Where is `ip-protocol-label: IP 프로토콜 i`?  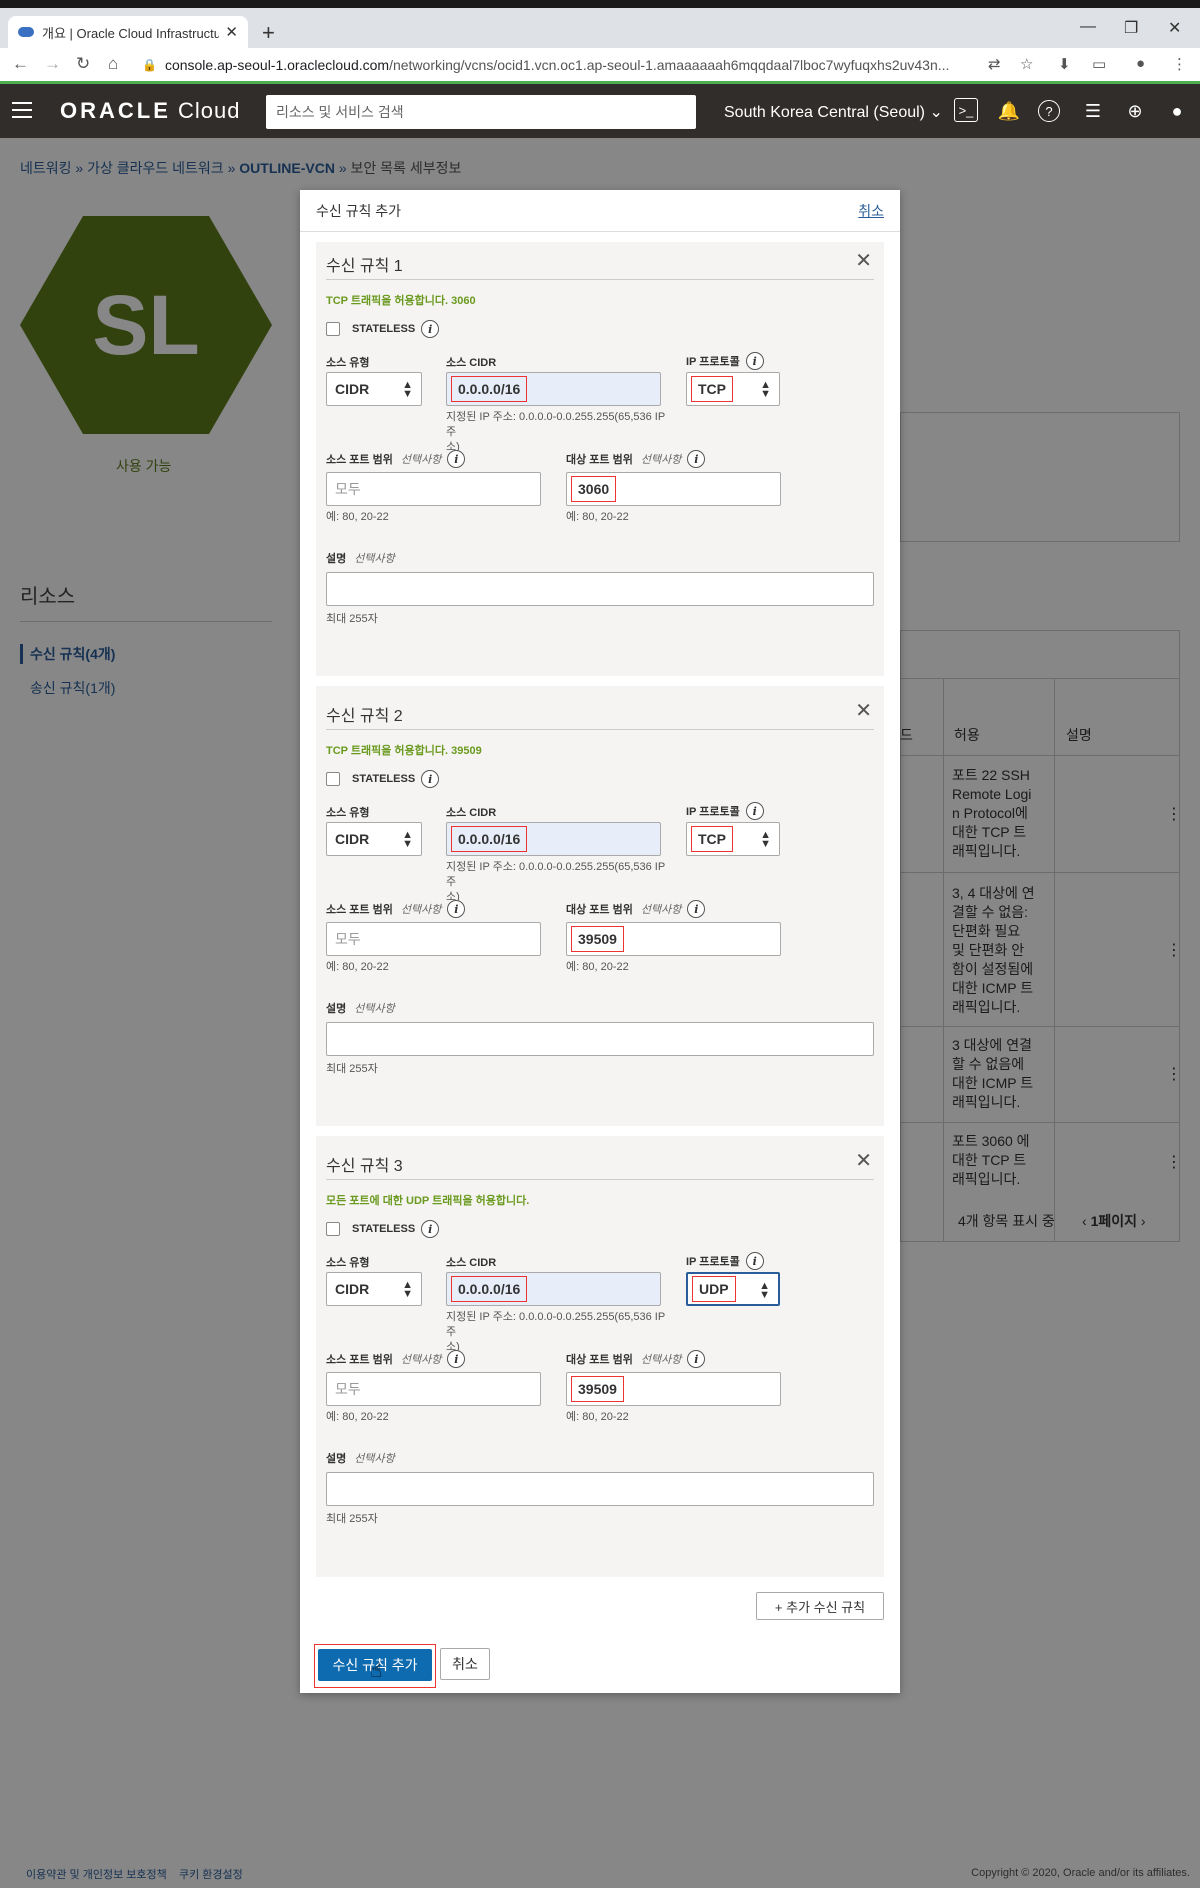 ip-protocol-label: IP 프로토콜 i is located at coordinates (725, 361).